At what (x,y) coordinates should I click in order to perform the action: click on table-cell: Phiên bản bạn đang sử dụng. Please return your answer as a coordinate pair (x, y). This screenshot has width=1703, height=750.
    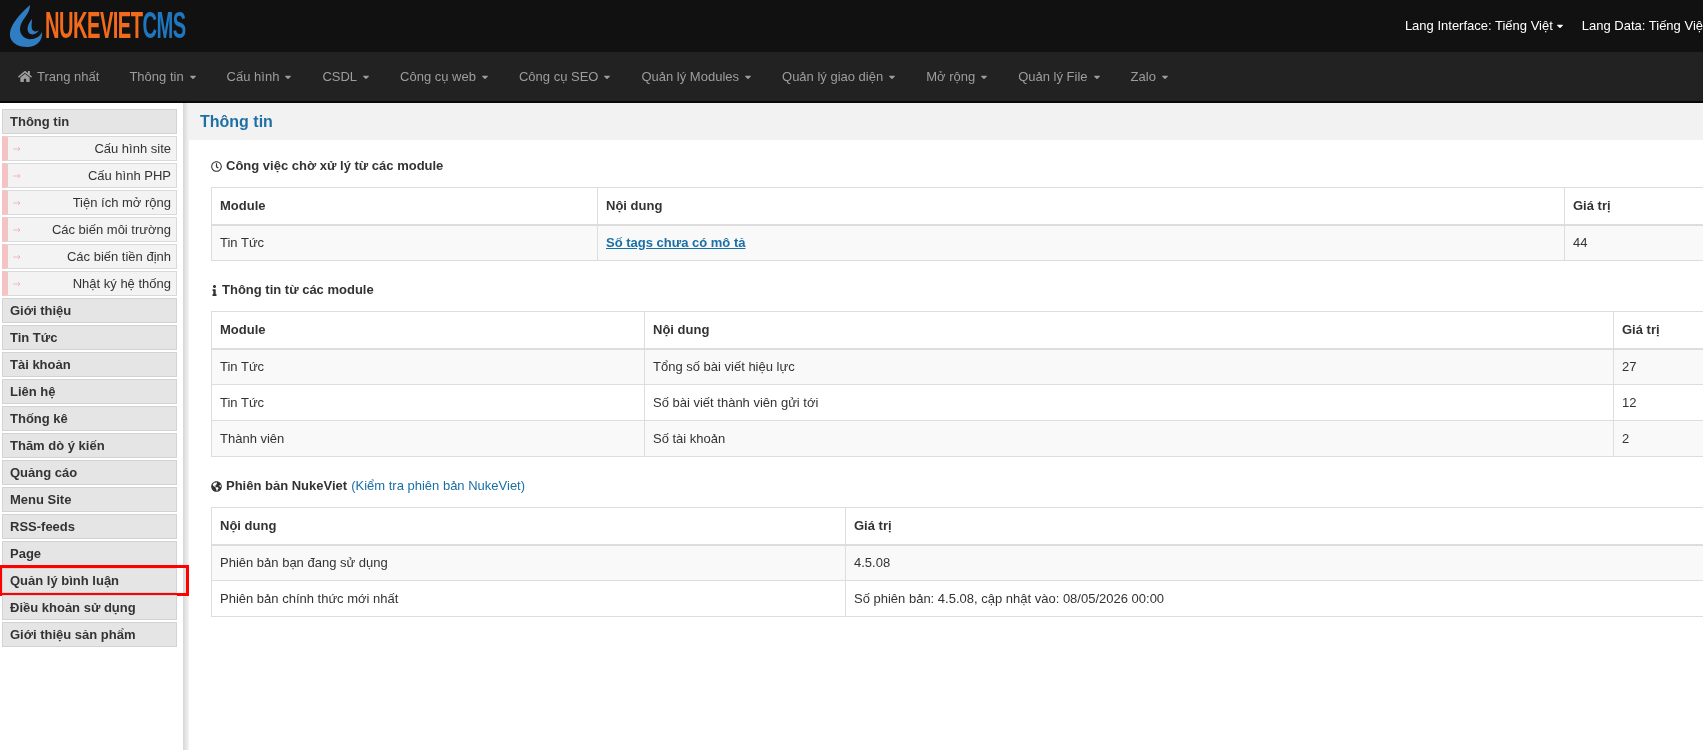
    Looking at the image, I should click on (528, 562).